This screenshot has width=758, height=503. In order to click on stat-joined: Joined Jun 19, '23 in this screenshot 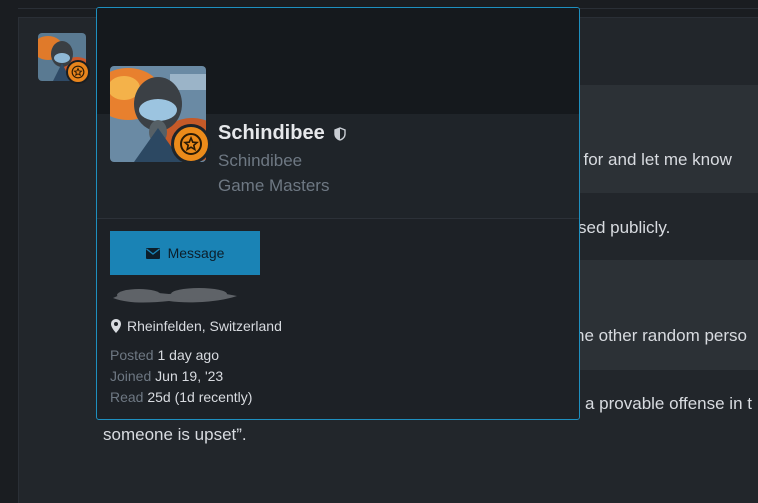, I will do `click(166, 376)`.